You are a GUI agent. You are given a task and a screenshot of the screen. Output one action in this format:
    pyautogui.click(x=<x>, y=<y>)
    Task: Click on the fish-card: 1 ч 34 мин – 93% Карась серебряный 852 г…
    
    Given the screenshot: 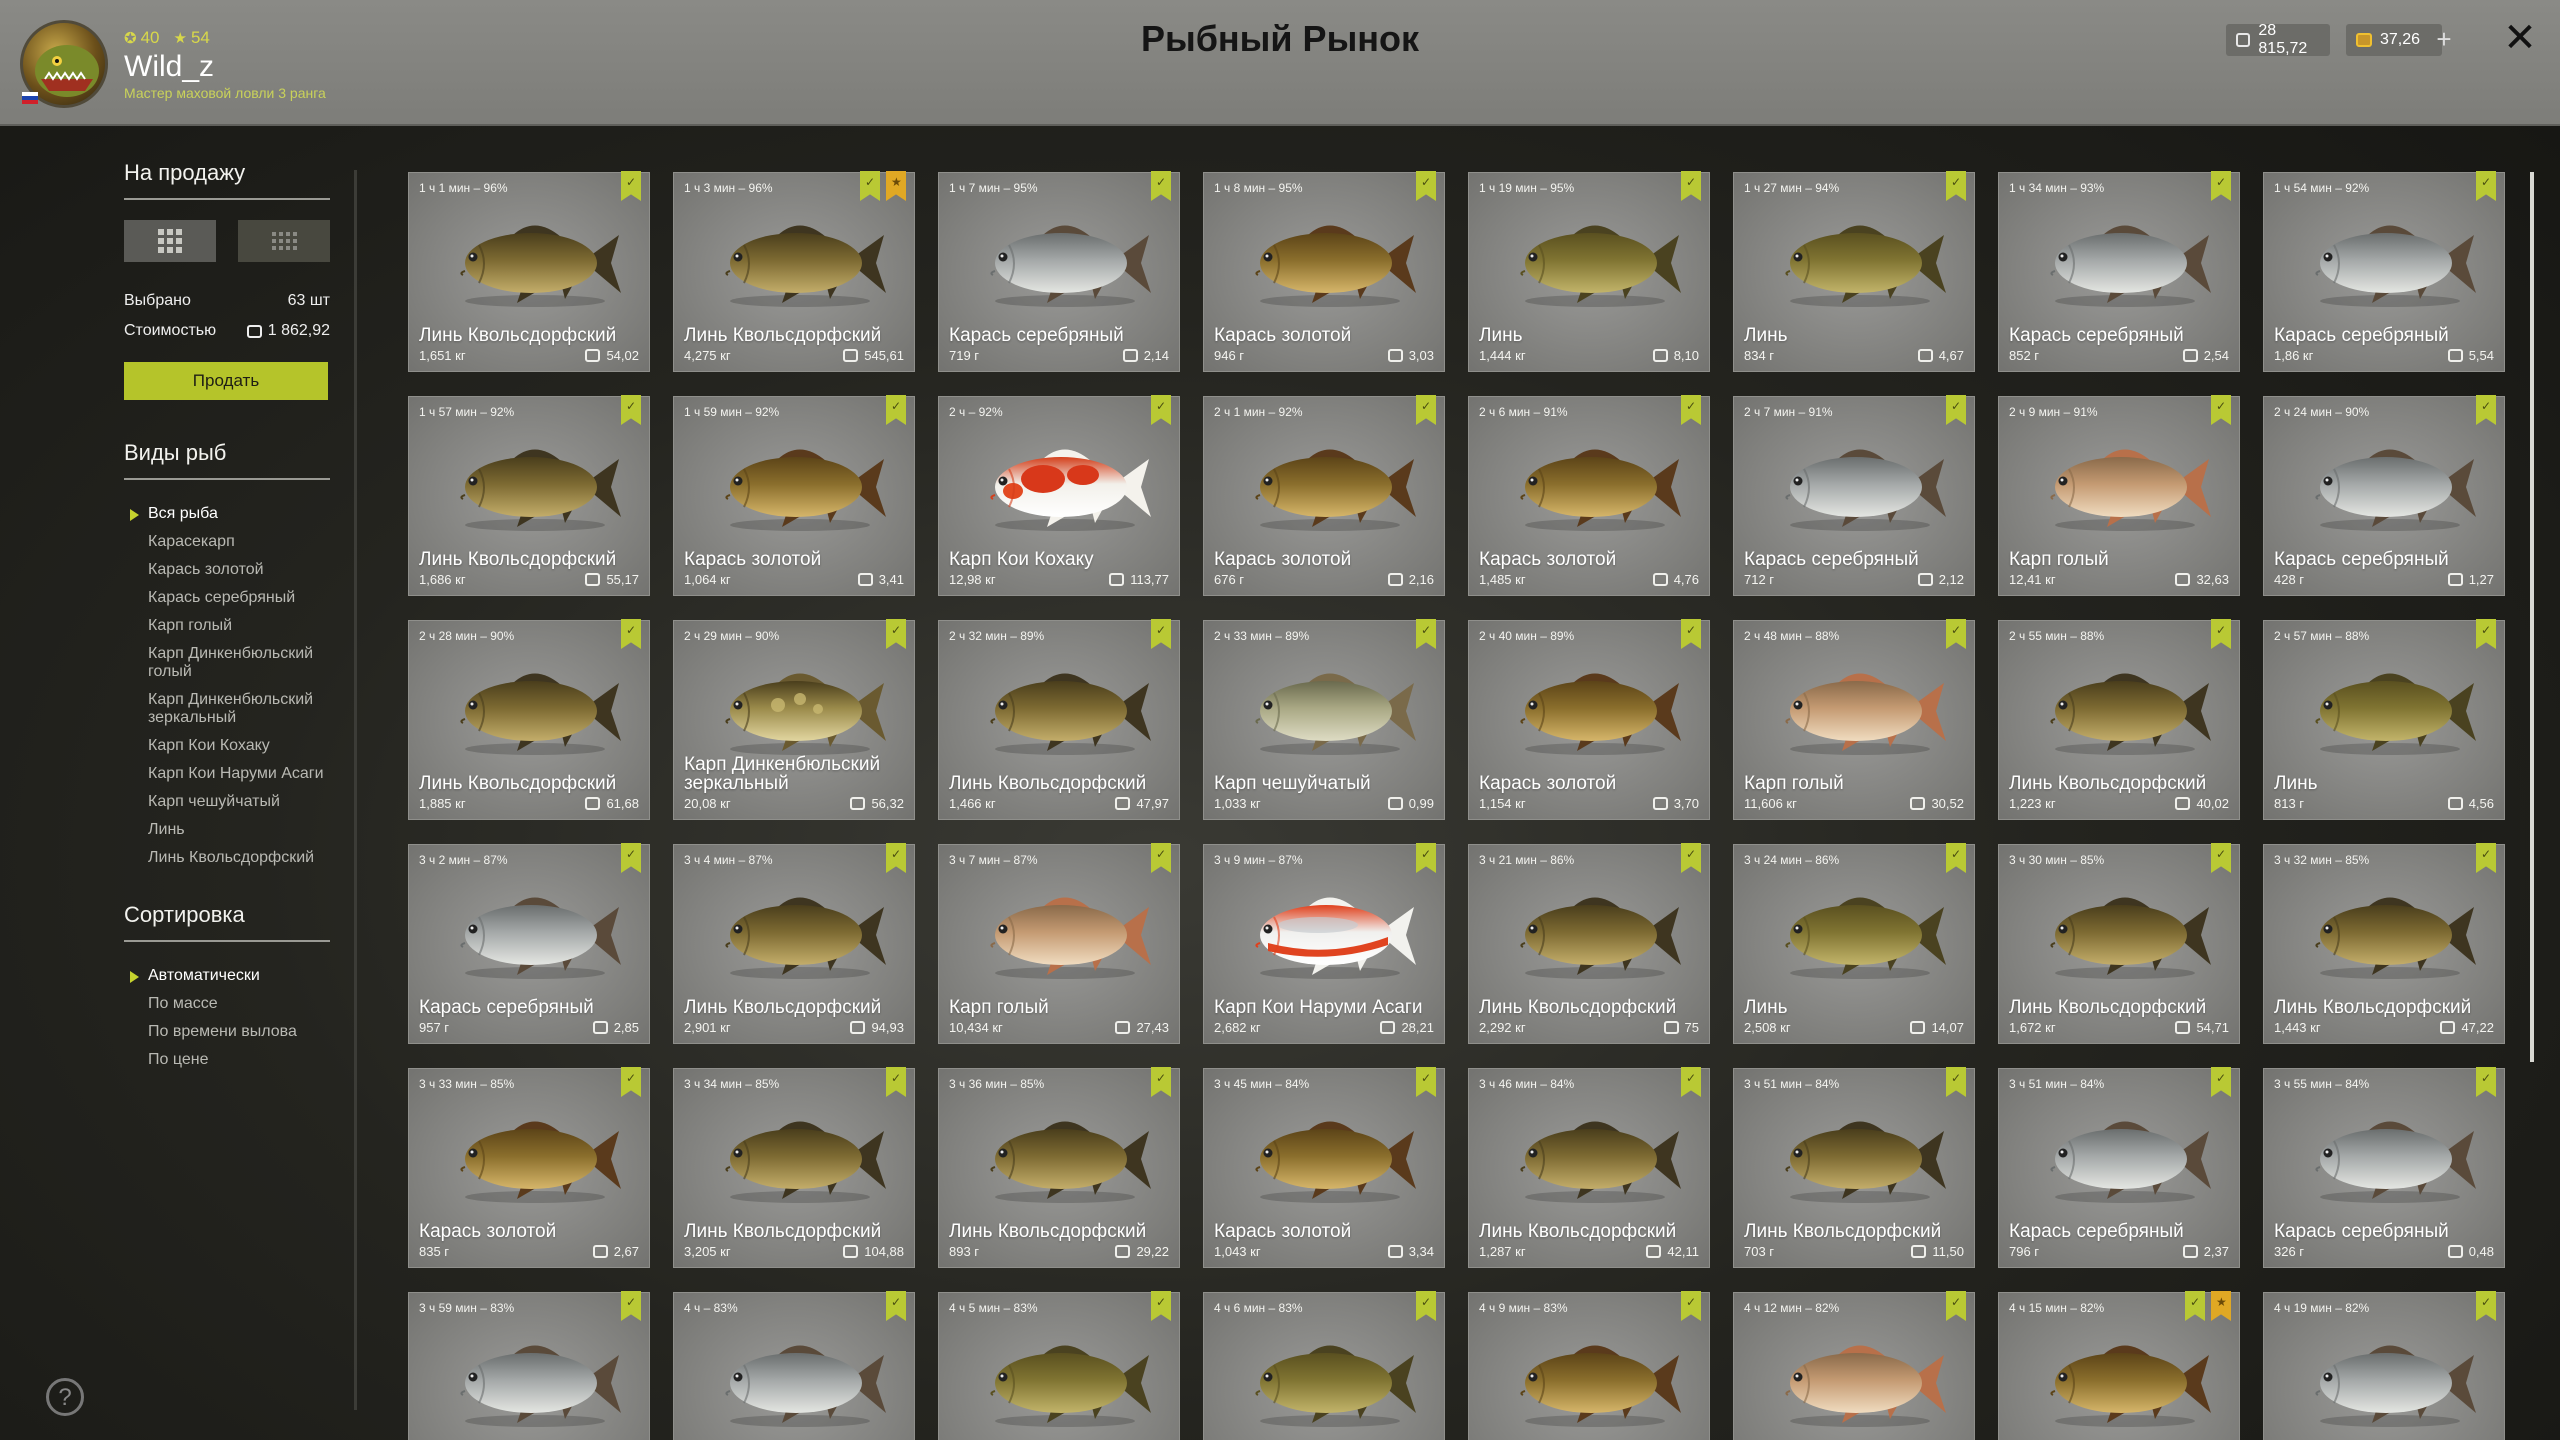 What is the action you would take?
    pyautogui.click(x=2119, y=271)
    